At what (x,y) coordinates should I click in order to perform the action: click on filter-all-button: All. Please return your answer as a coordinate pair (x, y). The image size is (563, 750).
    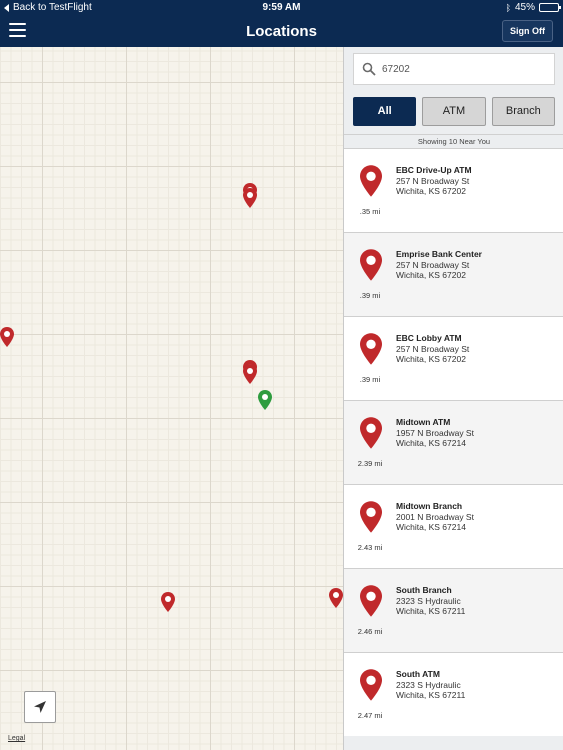
    Looking at the image, I should click on (385, 111).